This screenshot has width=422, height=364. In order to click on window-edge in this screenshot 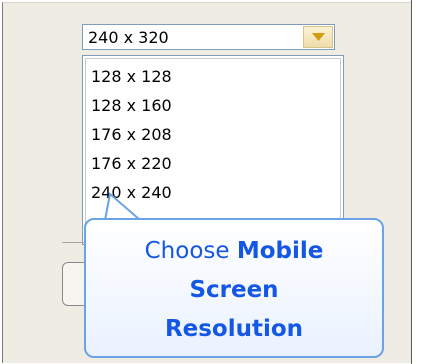, I will do `click(416, 182)`.